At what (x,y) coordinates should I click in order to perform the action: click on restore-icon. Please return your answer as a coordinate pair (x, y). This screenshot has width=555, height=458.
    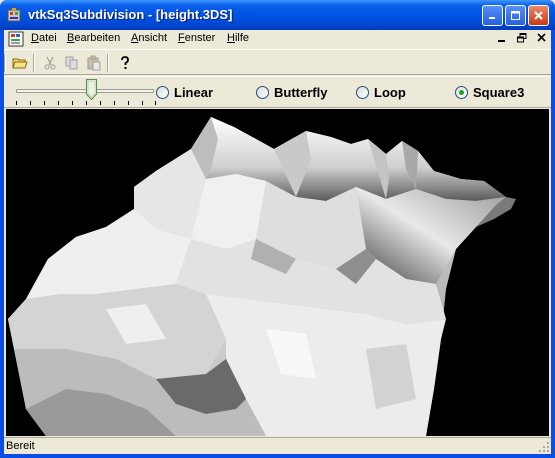
    Looking at the image, I should click on (522, 38).